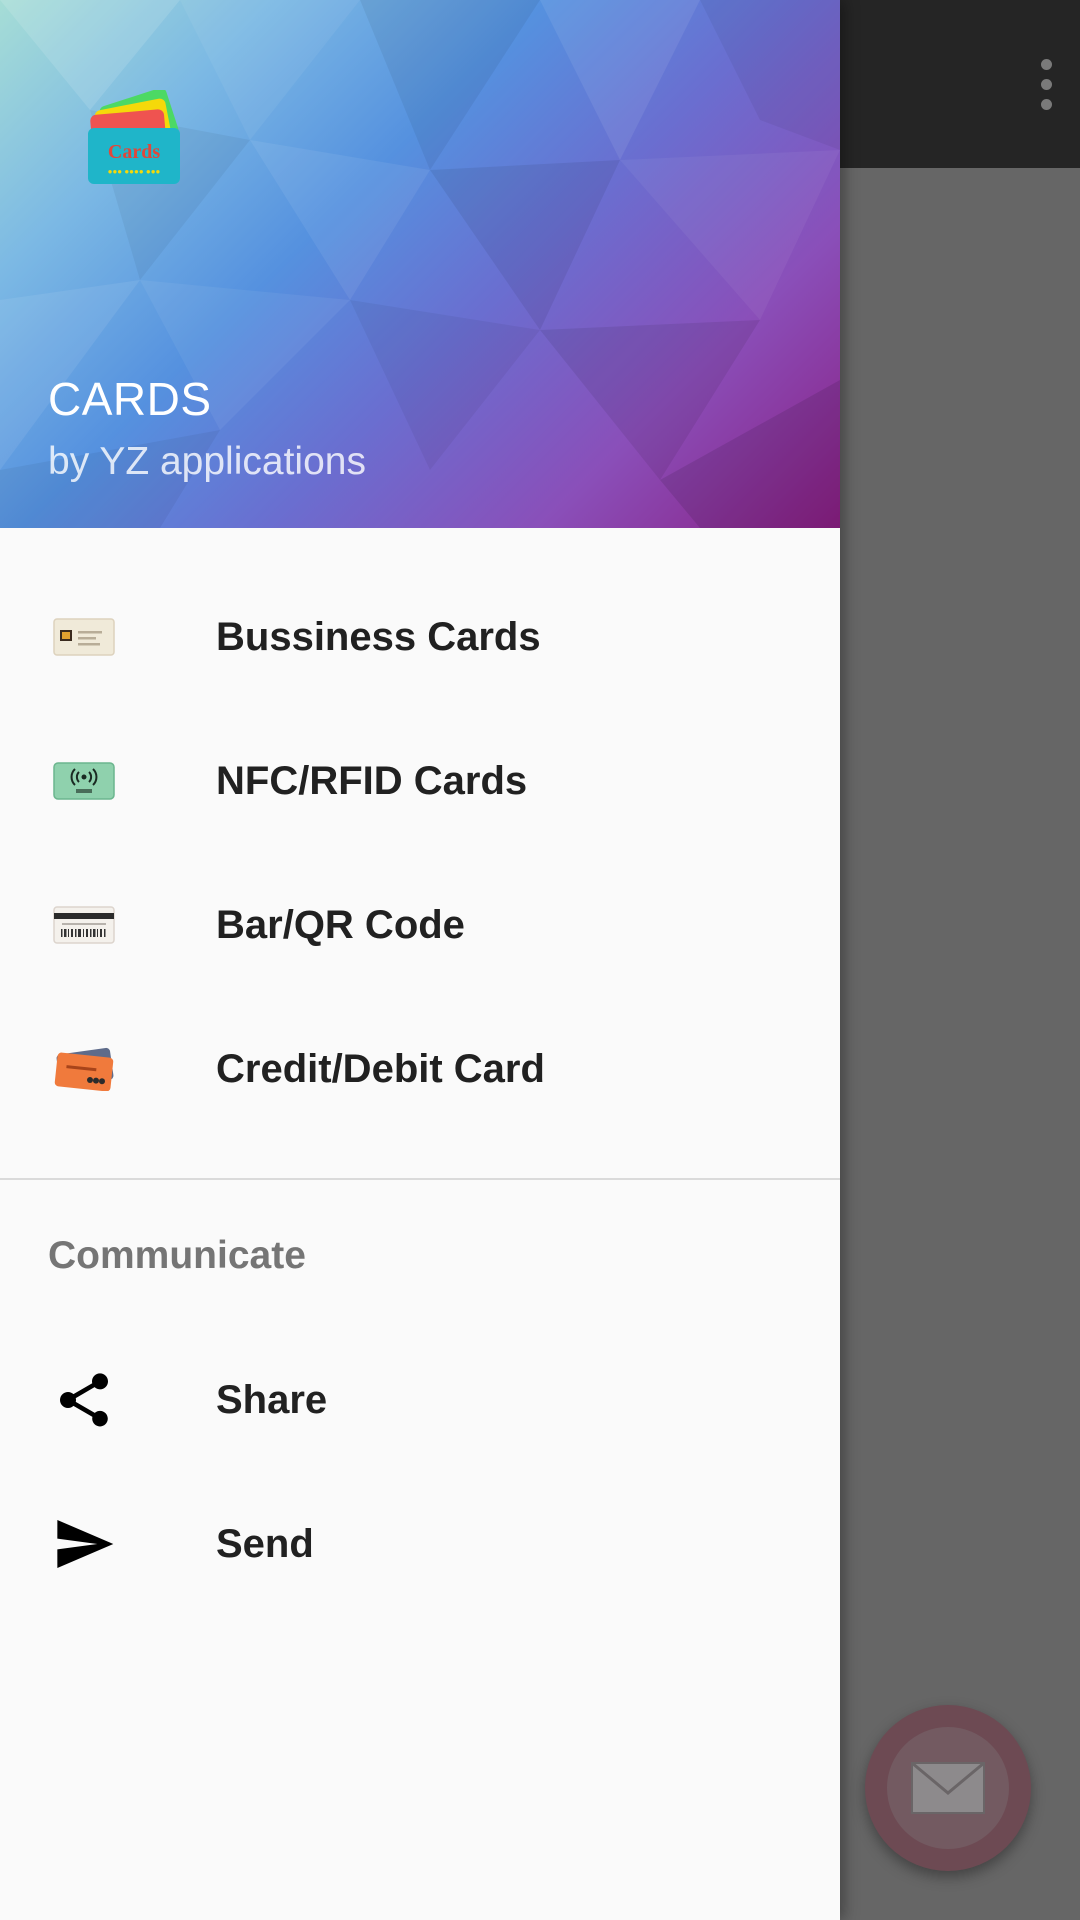  What do you see at coordinates (84, 1069) in the screenshot?
I see `credit-card-icon` at bounding box center [84, 1069].